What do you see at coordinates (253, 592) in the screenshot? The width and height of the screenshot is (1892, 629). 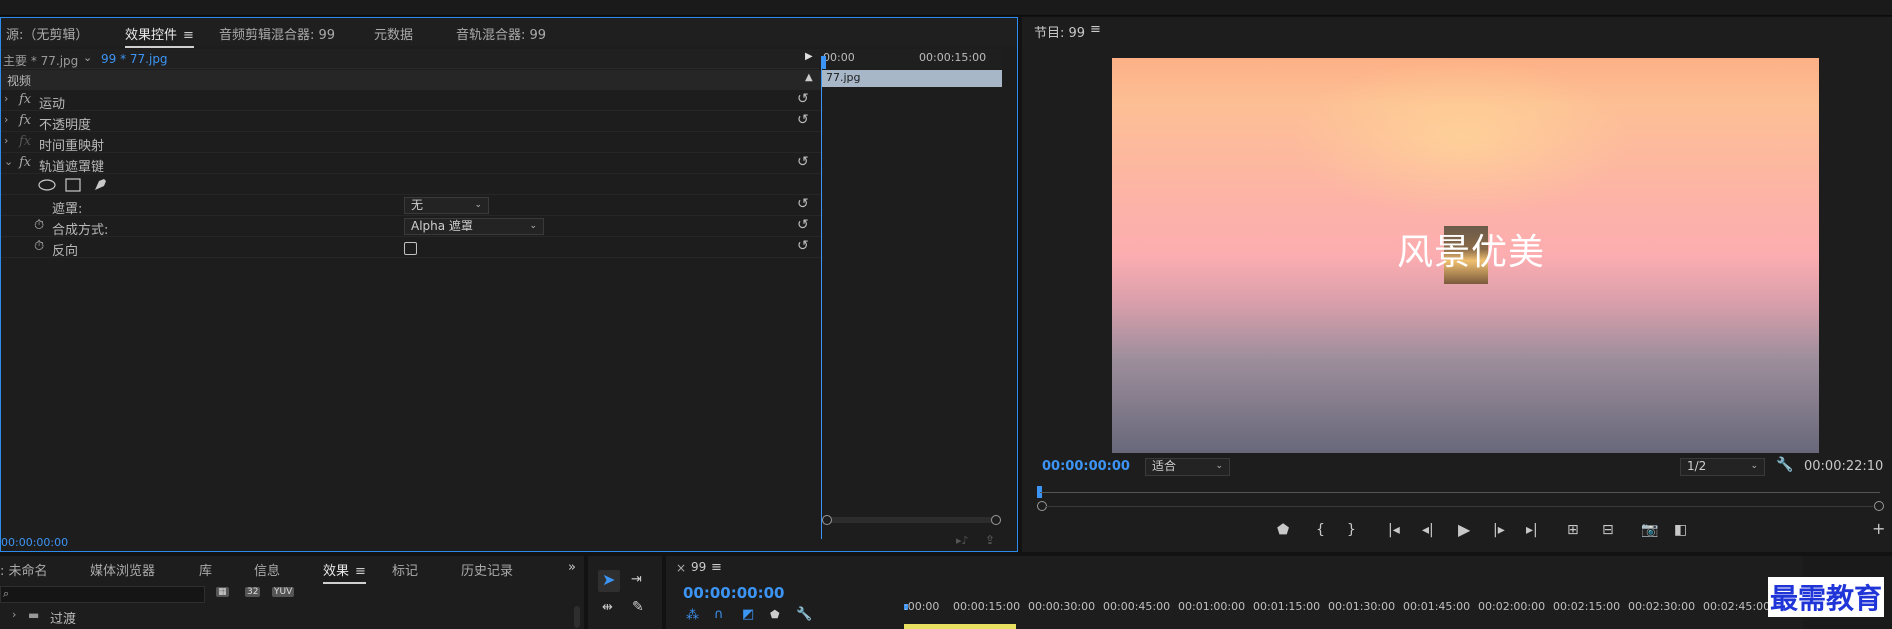 I see `32bit-effects-badge: 32` at bounding box center [253, 592].